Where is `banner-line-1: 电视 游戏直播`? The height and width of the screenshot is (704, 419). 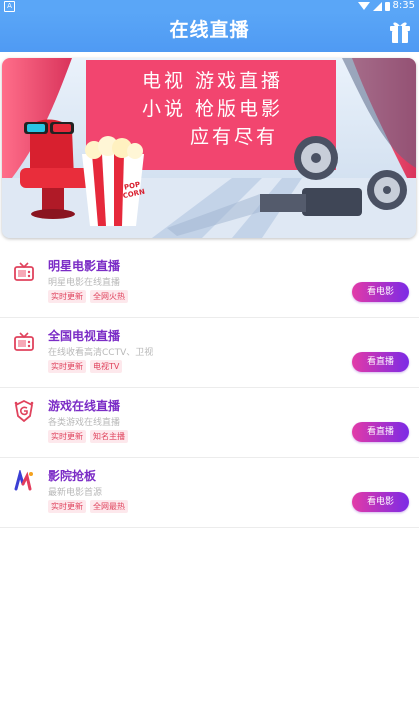
banner-line-1: 电视 游戏直播 is located at coordinates (213, 81).